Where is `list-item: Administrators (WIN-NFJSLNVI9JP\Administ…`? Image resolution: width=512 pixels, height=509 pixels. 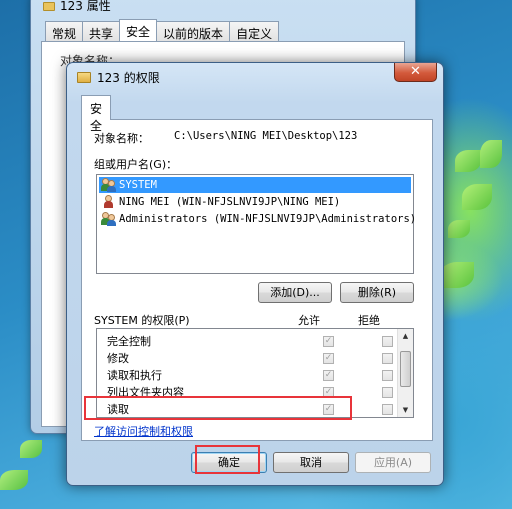 list-item: Administrators (WIN-NFJSLNVI9JP\Administ… is located at coordinates (257, 219).